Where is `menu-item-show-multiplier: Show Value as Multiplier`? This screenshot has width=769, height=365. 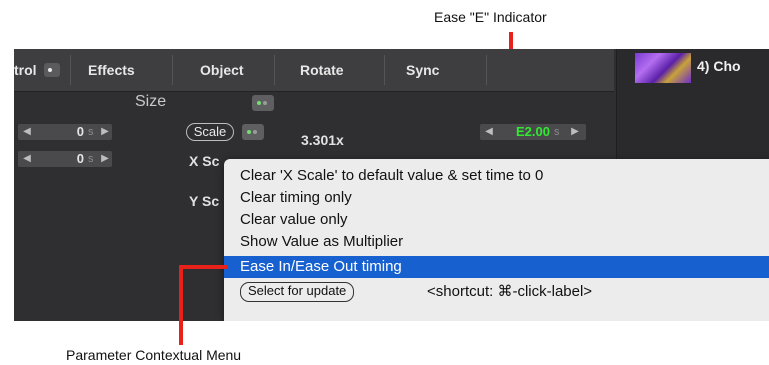 menu-item-show-multiplier: Show Value as Multiplier is located at coordinates (496, 242).